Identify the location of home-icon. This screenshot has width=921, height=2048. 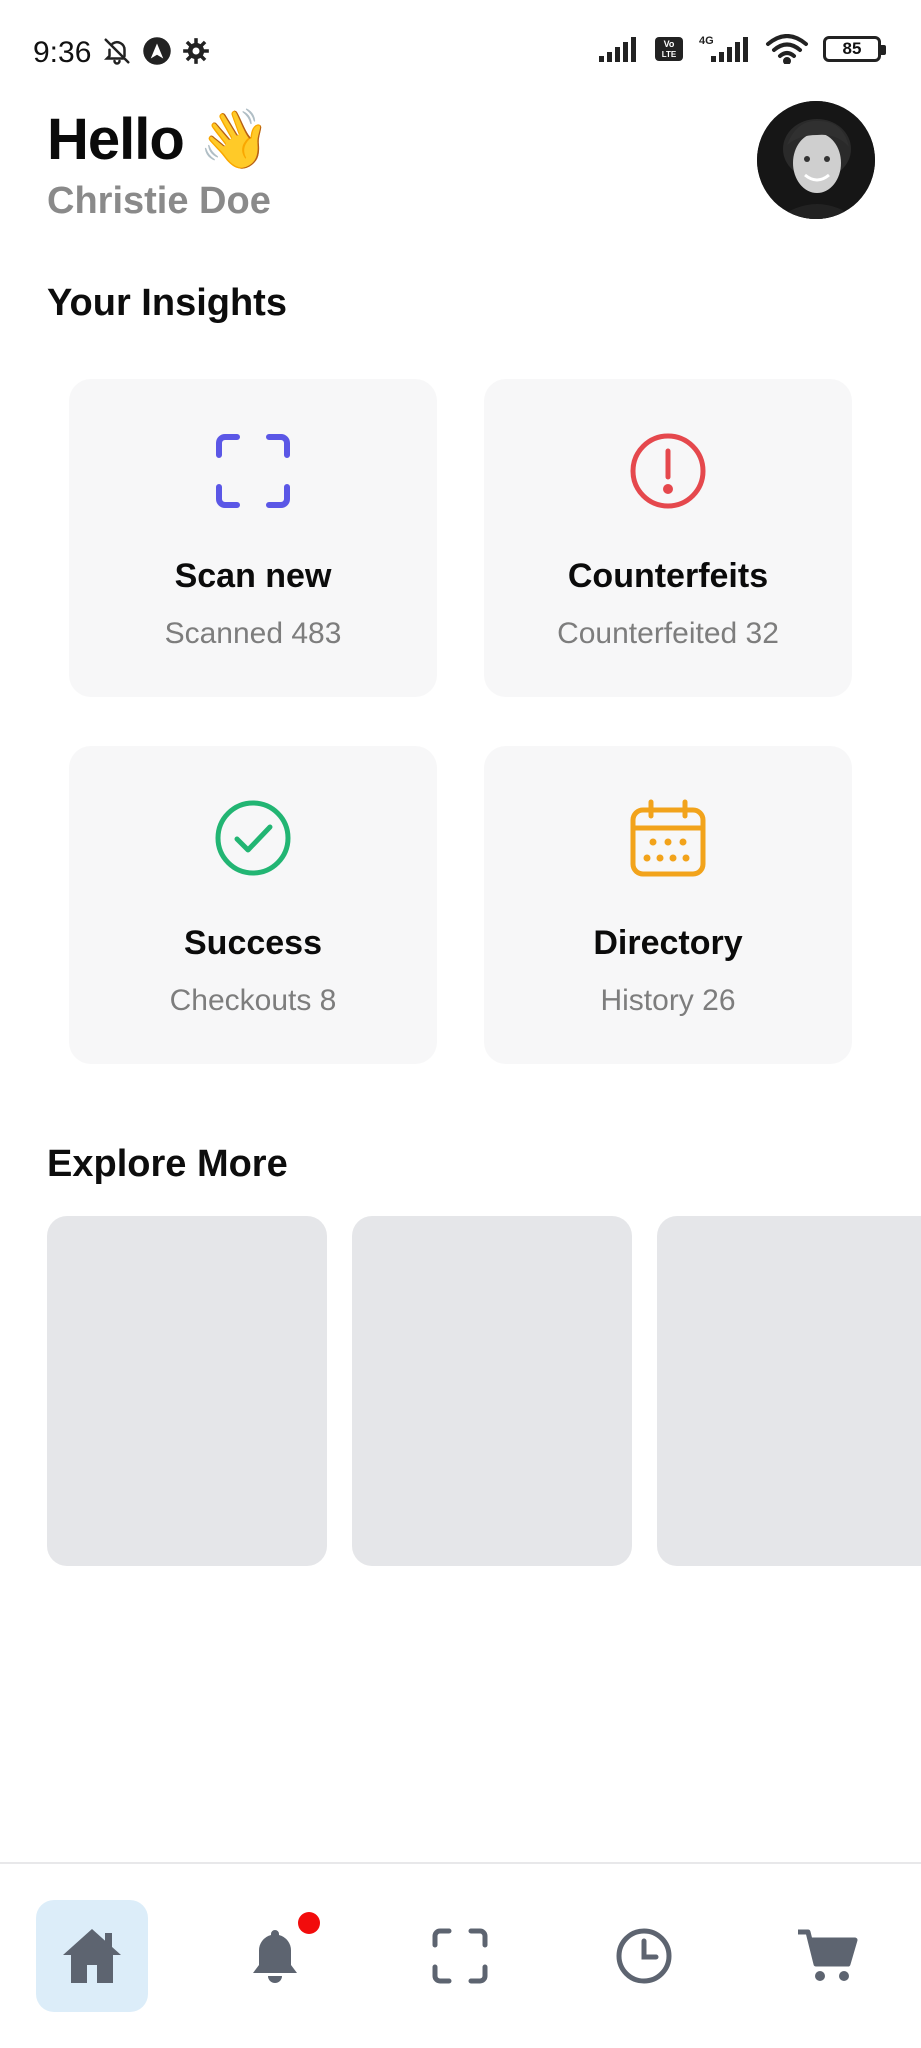
(92, 1956).